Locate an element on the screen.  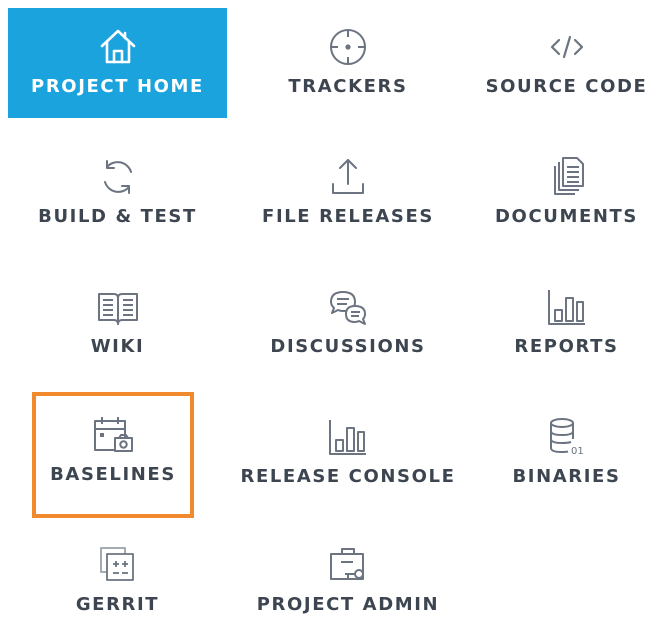
nav-item-binaries: 01 BINARIES is located at coordinates (566, 455).